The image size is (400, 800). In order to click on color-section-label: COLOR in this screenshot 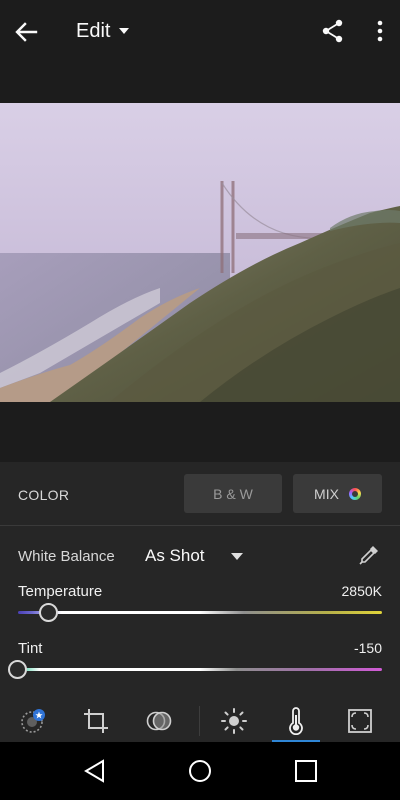, I will do `click(44, 495)`.